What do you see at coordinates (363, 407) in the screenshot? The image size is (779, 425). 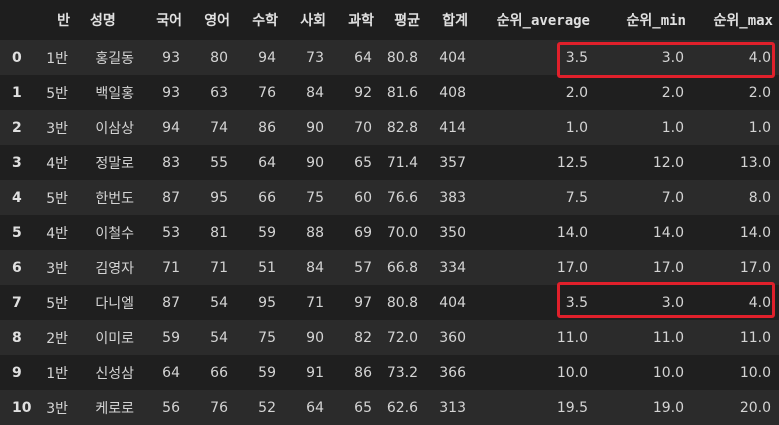 I see `table-cell: 65` at bounding box center [363, 407].